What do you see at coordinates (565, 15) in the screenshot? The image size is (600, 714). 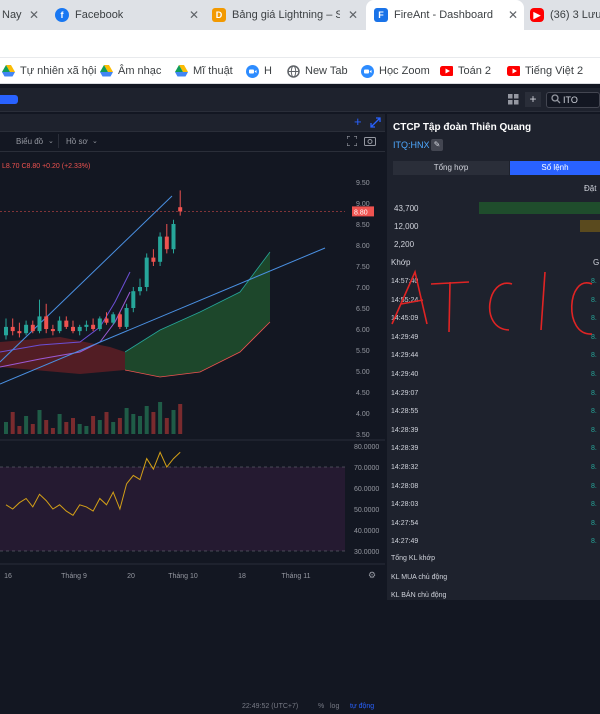 I see `browser-tab-youtube: ▶ (36) 3 Lưu ý` at bounding box center [565, 15].